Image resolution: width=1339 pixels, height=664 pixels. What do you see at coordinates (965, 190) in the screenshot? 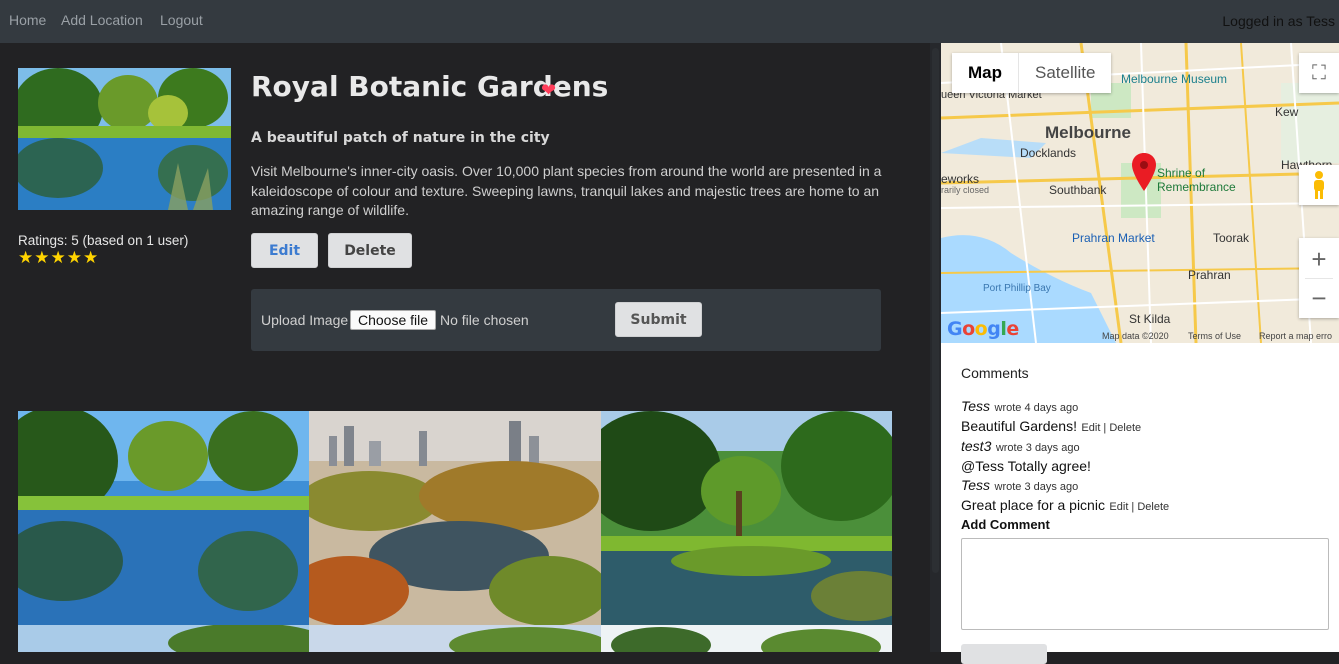
I see `map-place-label: rarily closed` at bounding box center [965, 190].